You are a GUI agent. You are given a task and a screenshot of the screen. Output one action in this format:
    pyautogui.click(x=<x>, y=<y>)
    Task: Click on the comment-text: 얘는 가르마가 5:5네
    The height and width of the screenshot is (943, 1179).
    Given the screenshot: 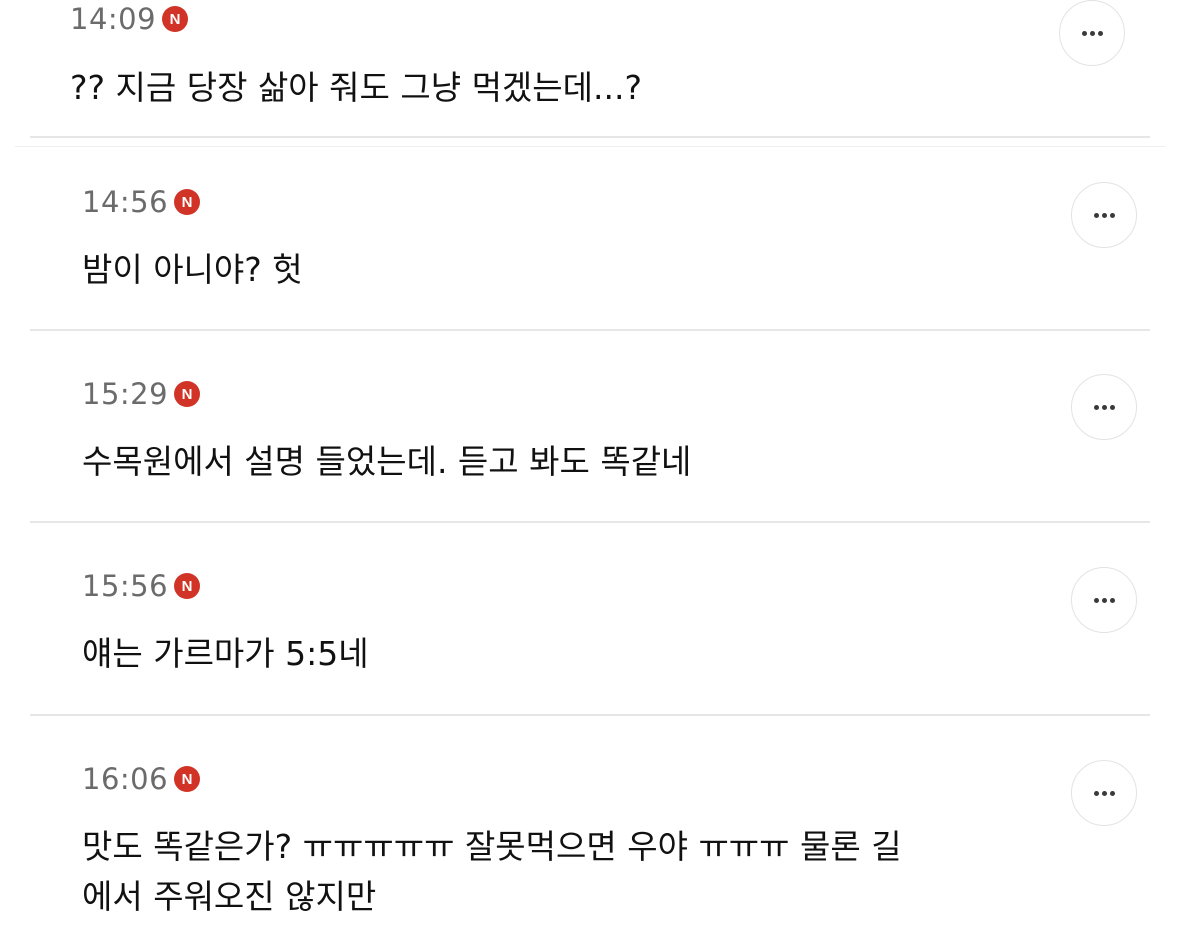 What is the action you would take?
    pyautogui.click(x=225, y=653)
    